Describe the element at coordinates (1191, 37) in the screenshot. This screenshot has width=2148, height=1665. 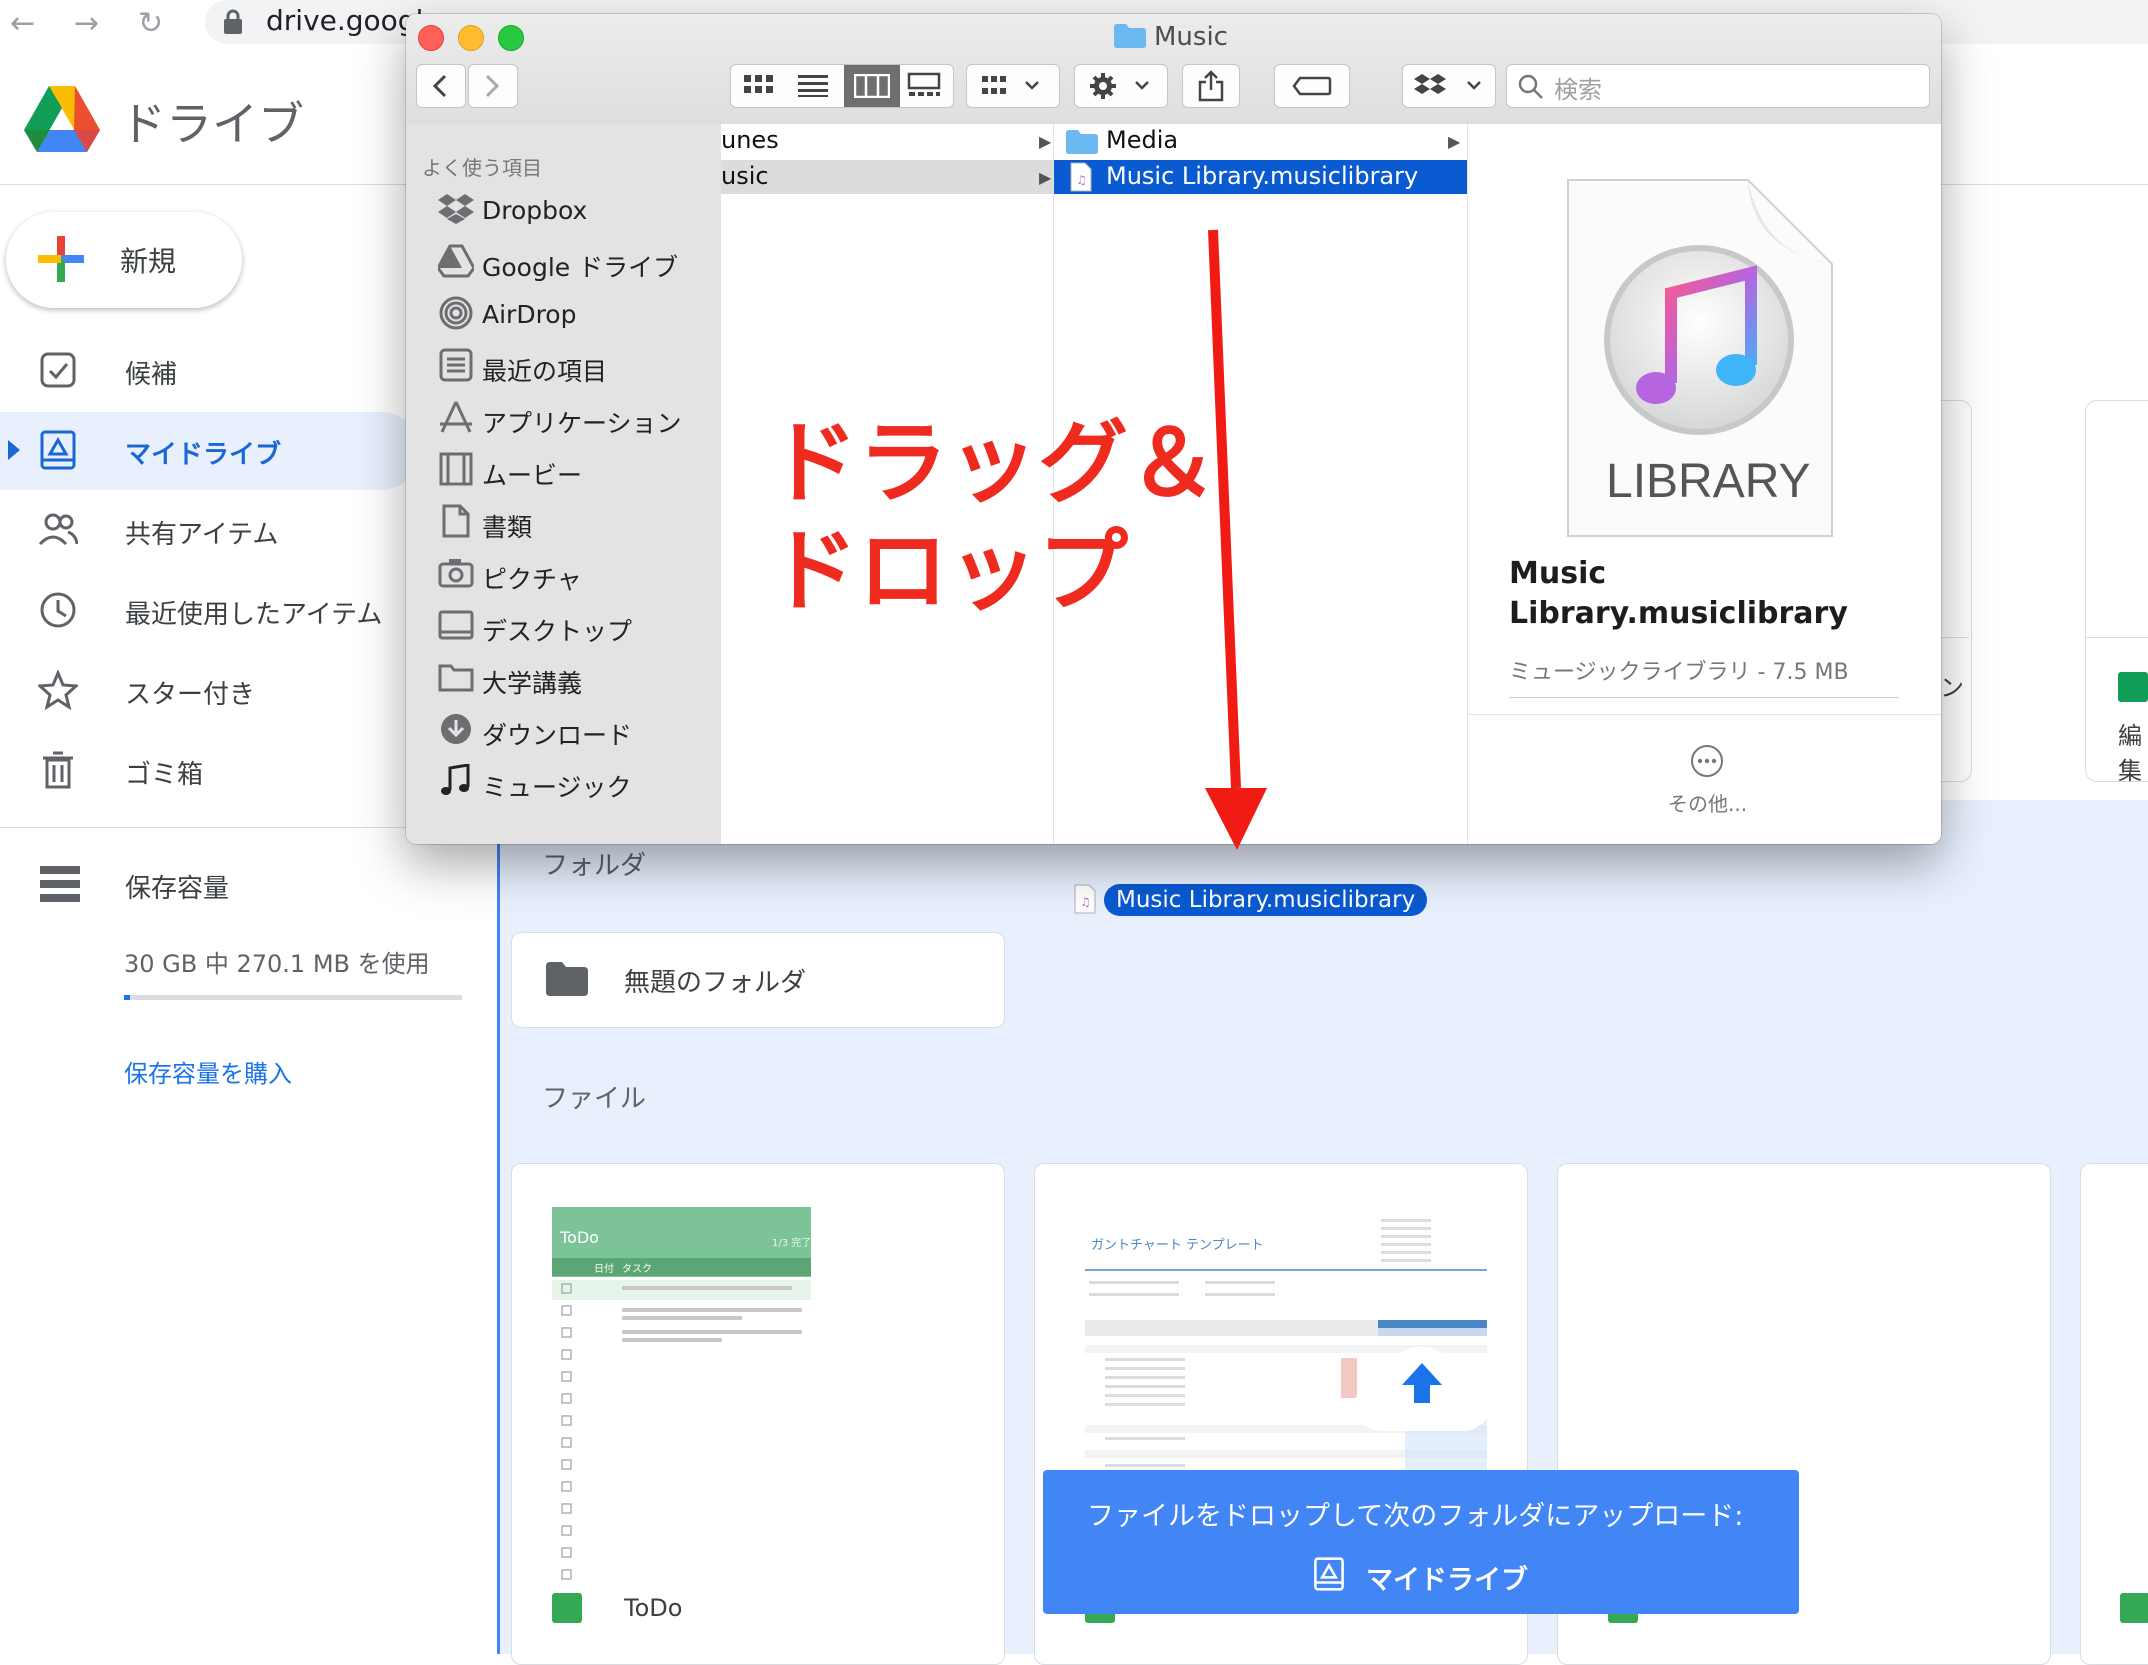
I see `finder-title: Music` at that location.